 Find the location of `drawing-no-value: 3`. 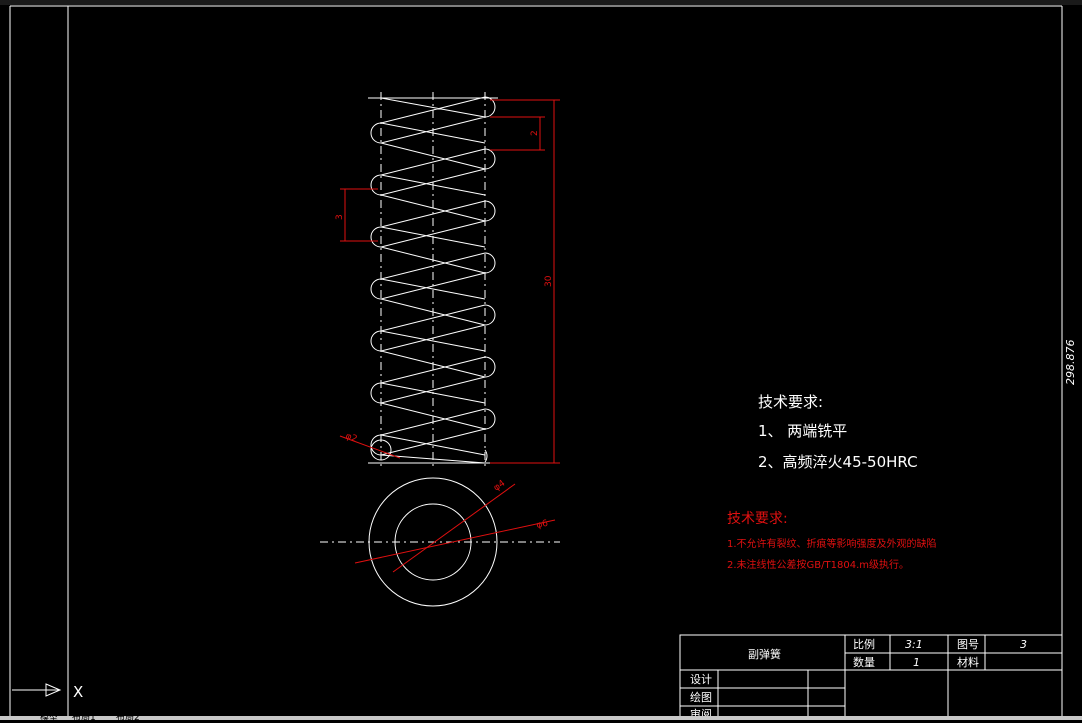

drawing-no-value: 3 is located at coordinates (1023, 644).